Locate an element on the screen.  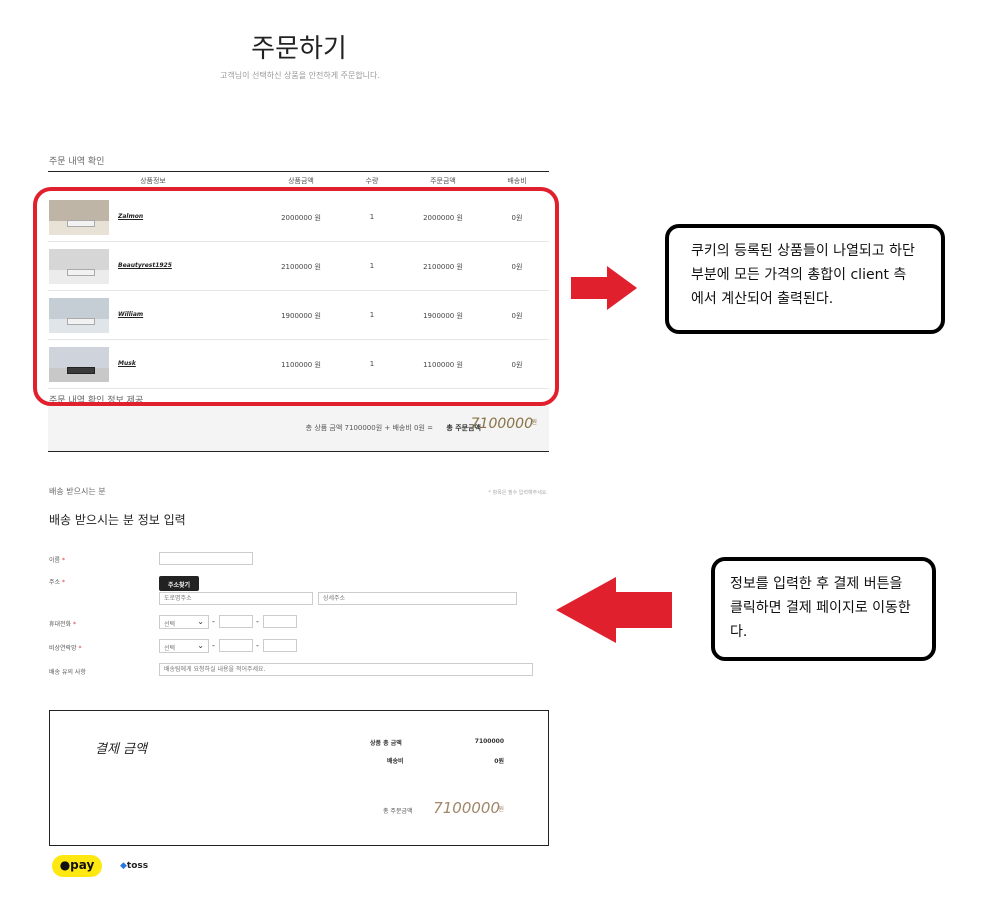
section-divider is located at coordinates (298, 171).